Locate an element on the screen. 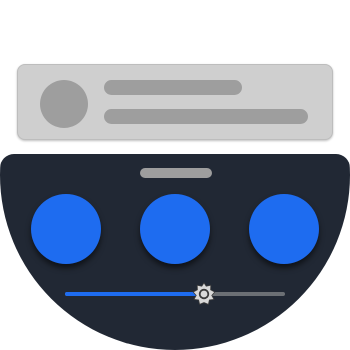 This screenshot has width=350, height=350. drag-handle is located at coordinates (176, 173).